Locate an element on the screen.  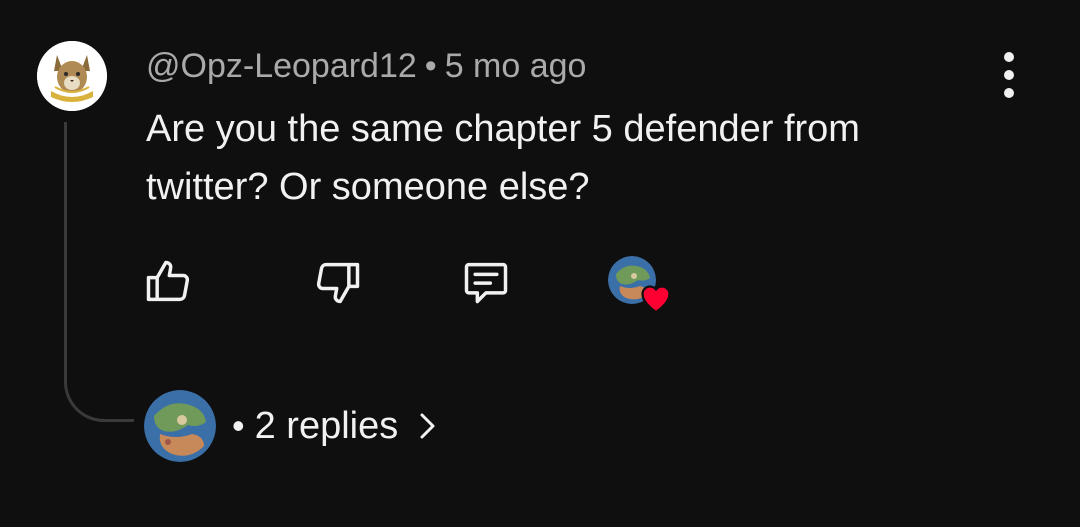
like-button is located at coordinates (168, 282).